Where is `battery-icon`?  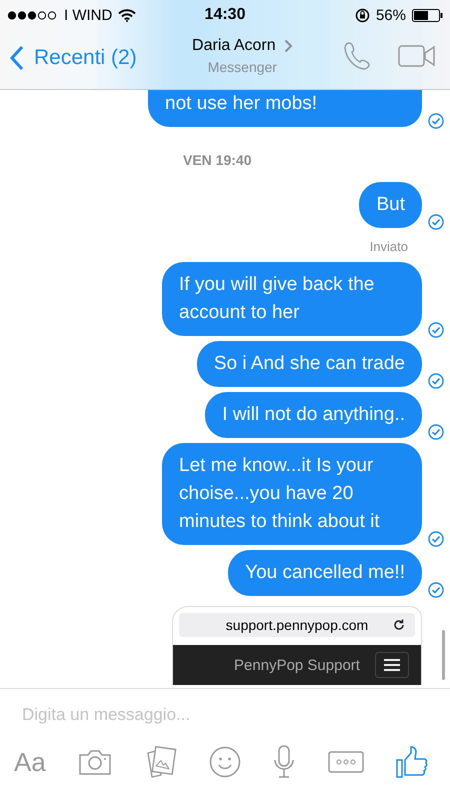 battery-icon is located at coordinates (428, 15).